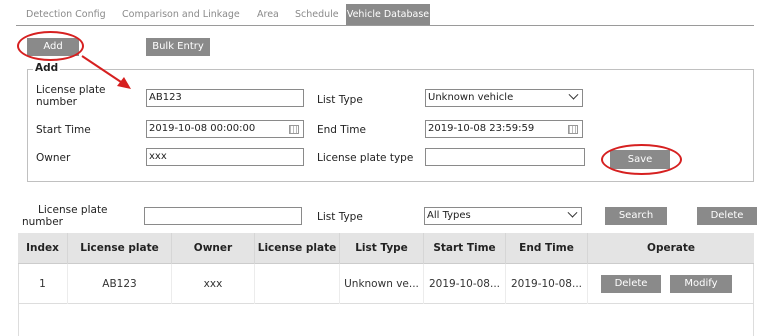 The image size is (759, 336). What do you see at coordinates (465, 248) in the screenshot?
I see `header-start-time: Start Time` at bounding box center [465, 248].